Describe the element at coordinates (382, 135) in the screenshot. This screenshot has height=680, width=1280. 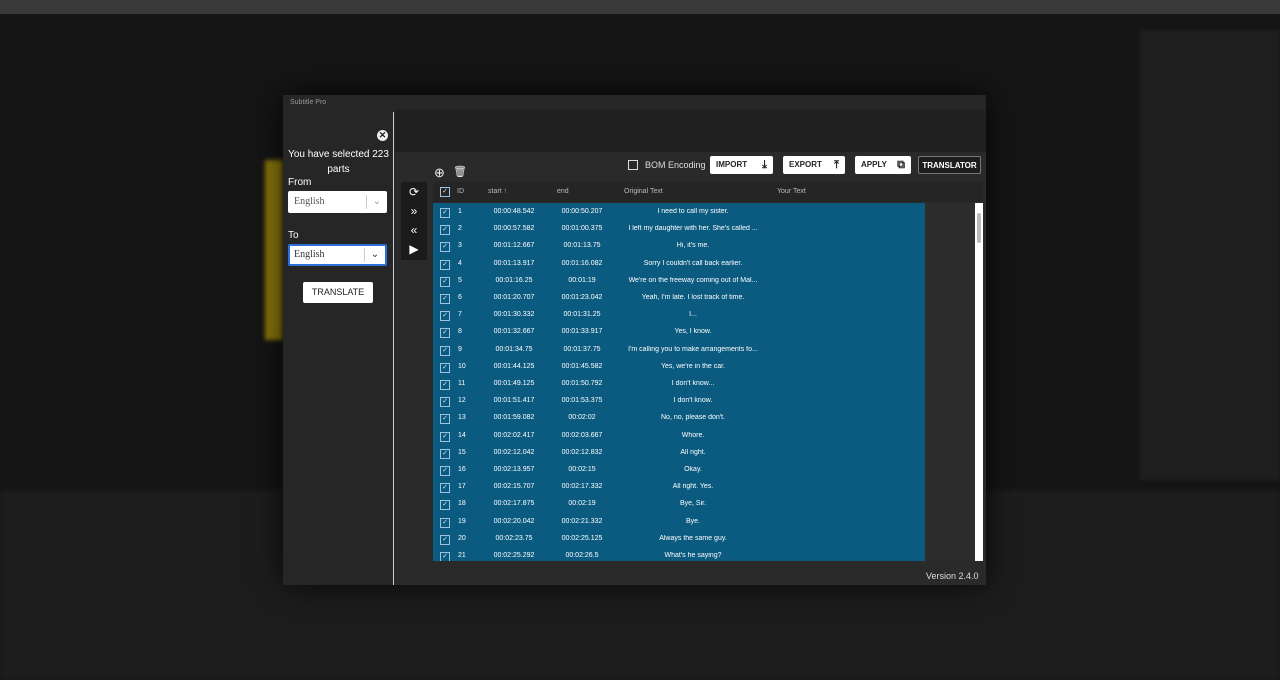
I see `close-icon: ✕` at that location.